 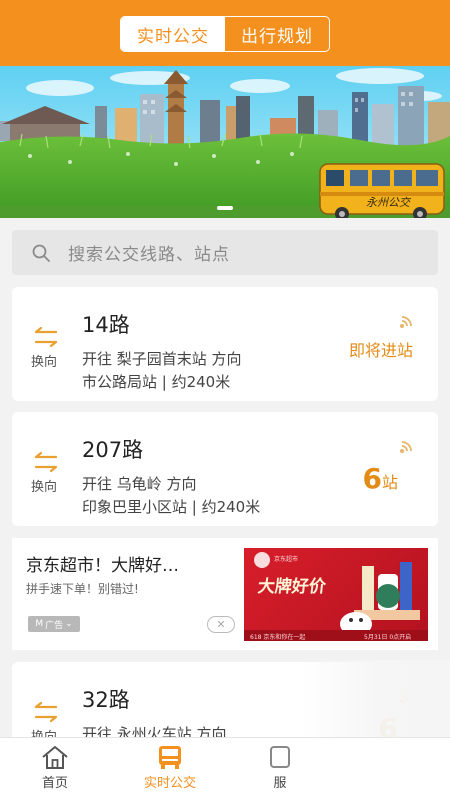 What do you see at coordinates (106, 325) in the screenshot?
I see `route-number: 14路` at bounding box center [106, 325].